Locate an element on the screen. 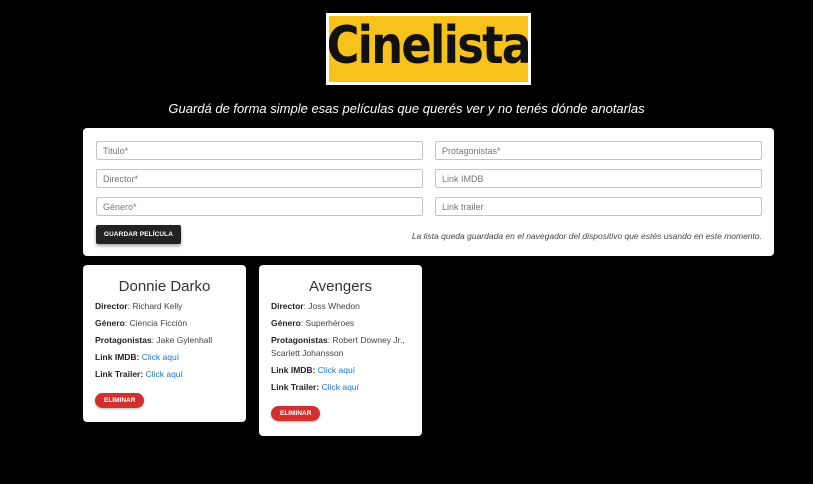 The width and height of the screenshot is (813, 484). logo-text: Cinelista is located at coordinates (428, 46).